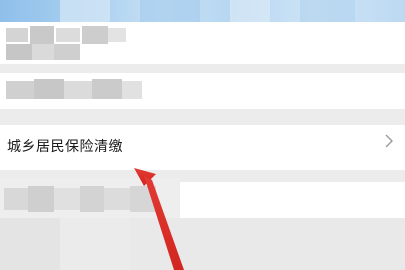 The width and height of the screenshot is (405, 270). I want to click on obscured-list-item, so click(202, 91).